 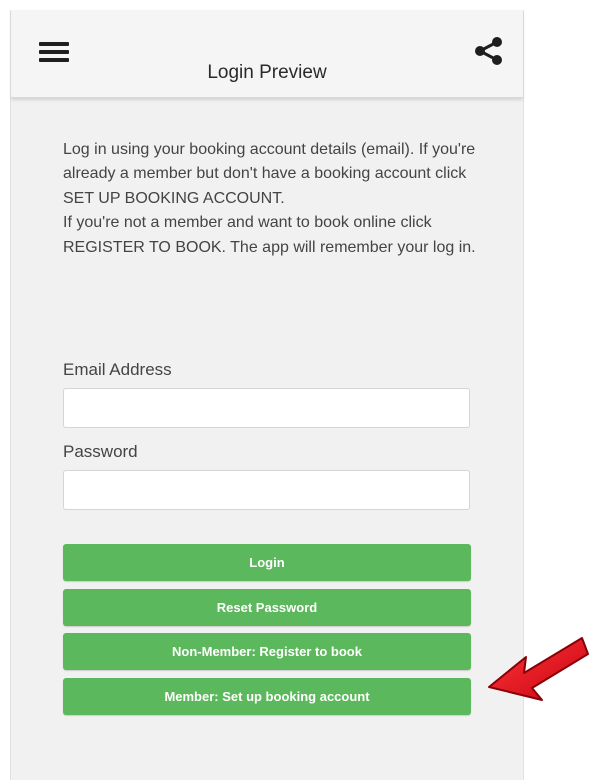 What do you see at coordinates (267, 72) in the screenshot?
I see `page-title: Login Preview` at bounding box center [267, 72].